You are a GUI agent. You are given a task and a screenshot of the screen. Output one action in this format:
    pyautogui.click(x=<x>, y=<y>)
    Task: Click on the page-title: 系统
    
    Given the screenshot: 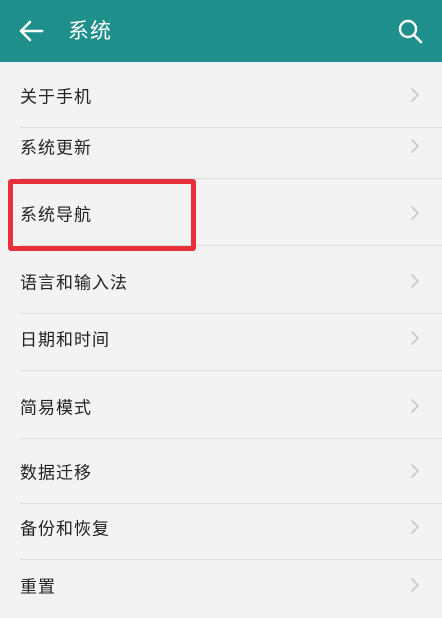 What is the action you would take?
    pyautogui.click(x=90, y=31)
    